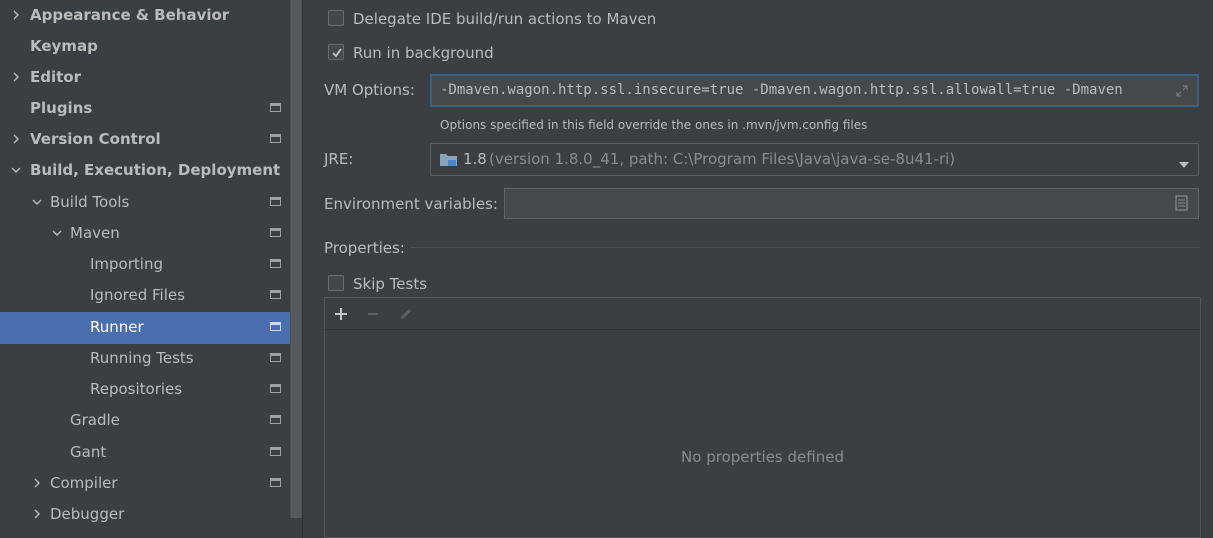 The image size is (1213, 538). I want to click on browse-document-icon, so click(1181, 205).